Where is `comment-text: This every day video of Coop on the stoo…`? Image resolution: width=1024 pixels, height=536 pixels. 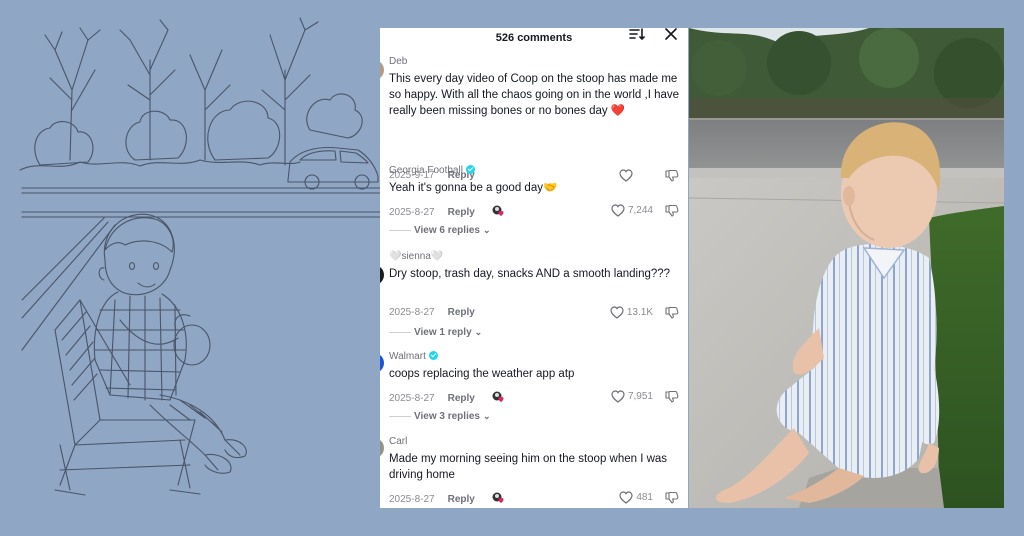
comment-text: This every day video of Coop on the stoo… is located at coordinates (534, 95).